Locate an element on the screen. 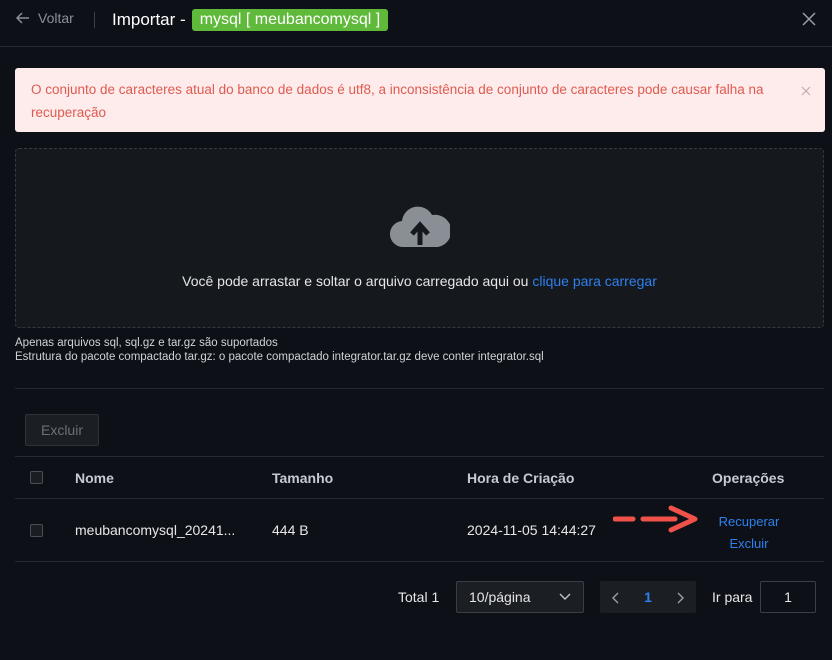  goto-label: Ir para is located at coordinates (732, 597).